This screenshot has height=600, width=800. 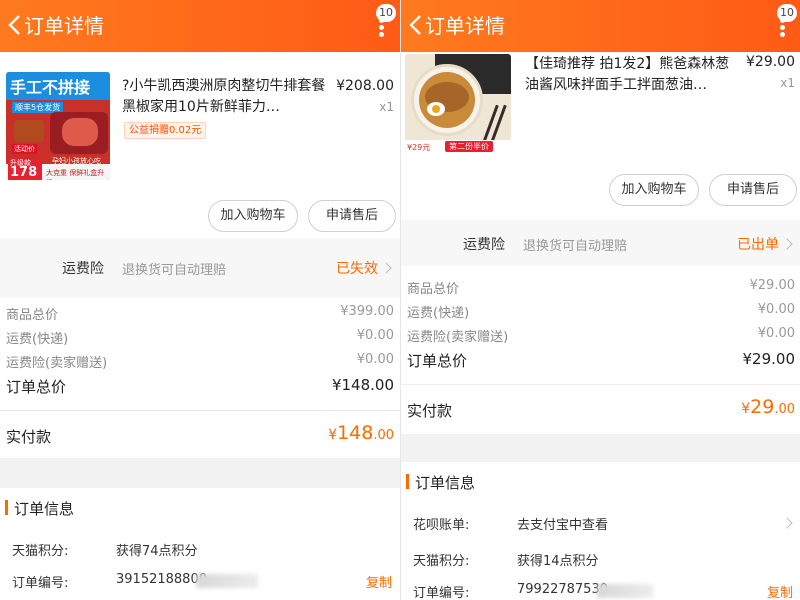 I want to click on goods-total-row: 商品总价 ¥29.00, so click(x=601, y=287).